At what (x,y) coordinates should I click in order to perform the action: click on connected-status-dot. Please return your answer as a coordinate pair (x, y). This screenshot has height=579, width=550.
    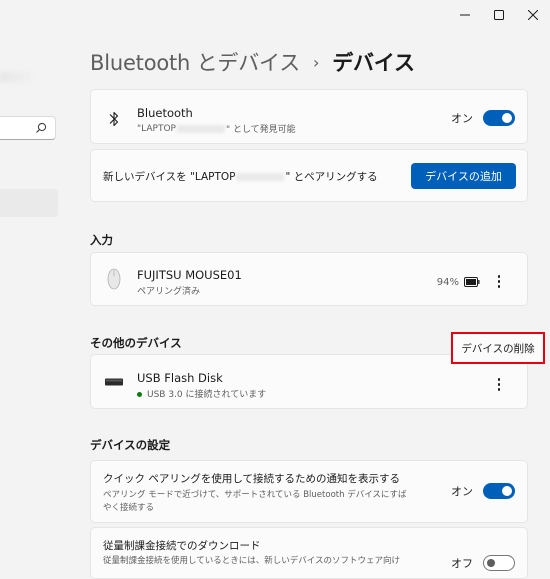
    Looking at the image, I should click on (139, 394).